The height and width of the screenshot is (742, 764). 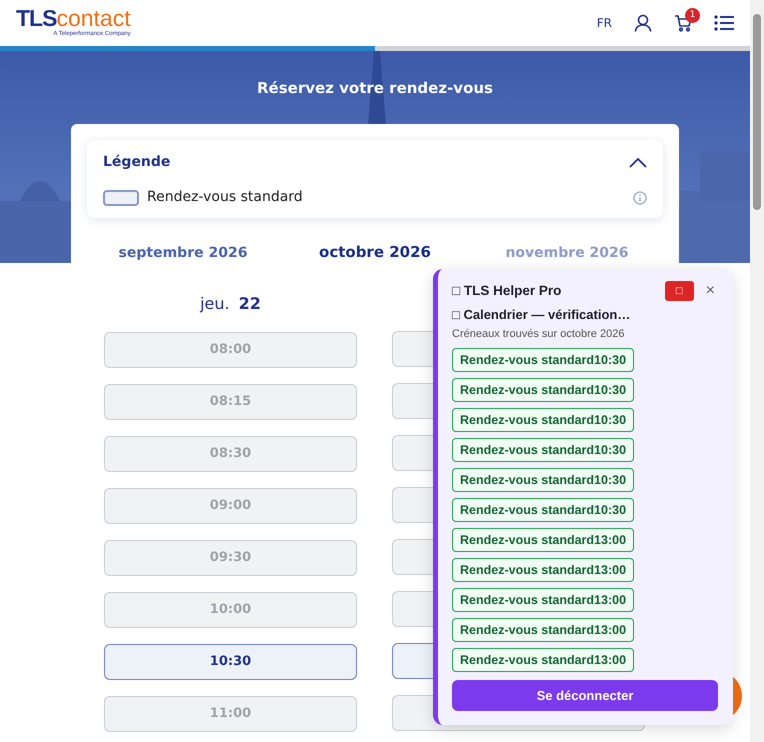 What do you see at coordinates (215, 303) in the screenshot?
I see `day-label: jeu.` at bounding box center [215, 303].